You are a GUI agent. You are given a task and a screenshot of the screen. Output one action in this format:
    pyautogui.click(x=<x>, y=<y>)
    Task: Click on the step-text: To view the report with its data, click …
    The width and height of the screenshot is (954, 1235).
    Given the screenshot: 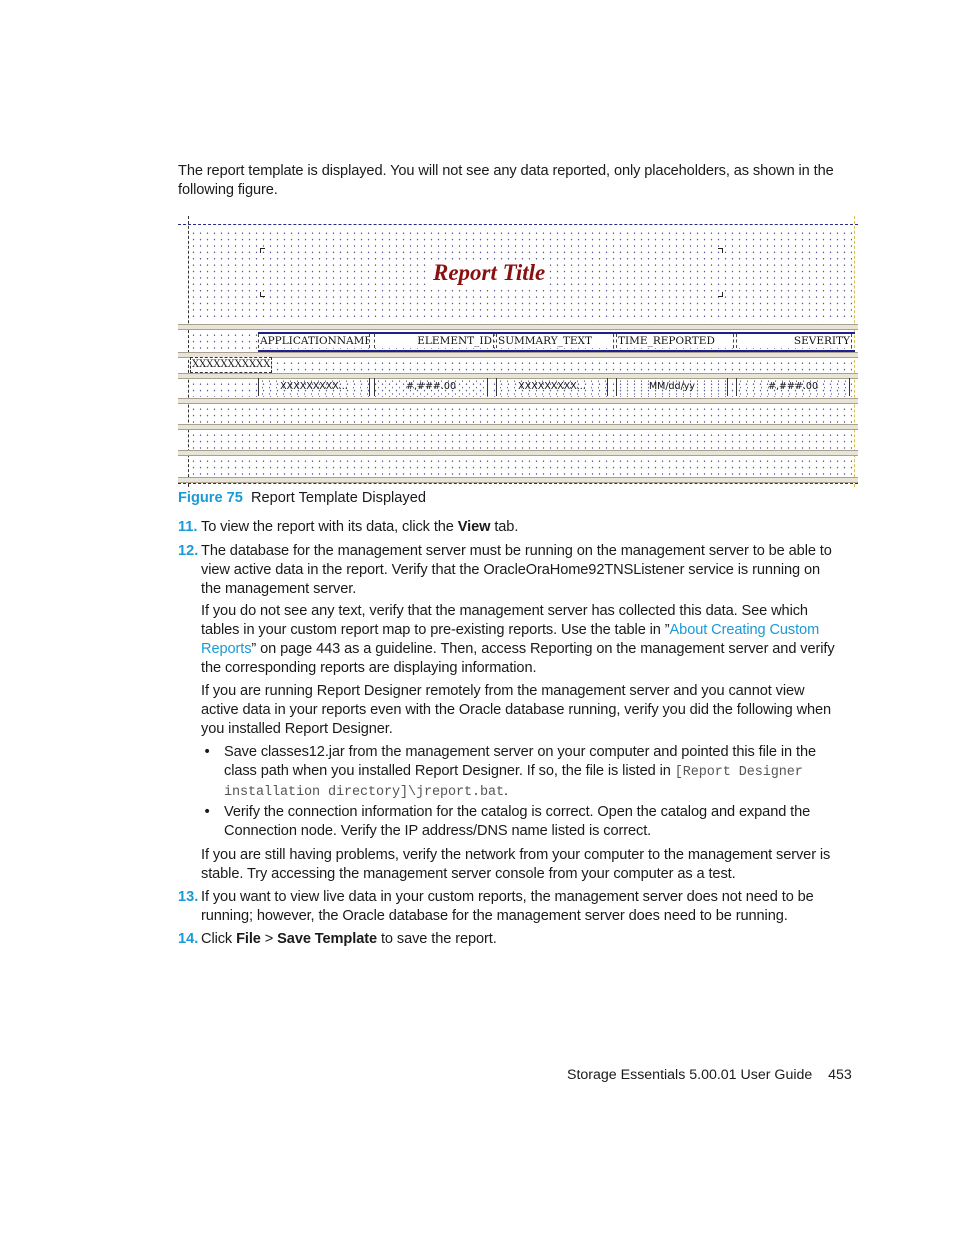 What is the action you would take?
    pyautogui.click(x=329, y=527)
    